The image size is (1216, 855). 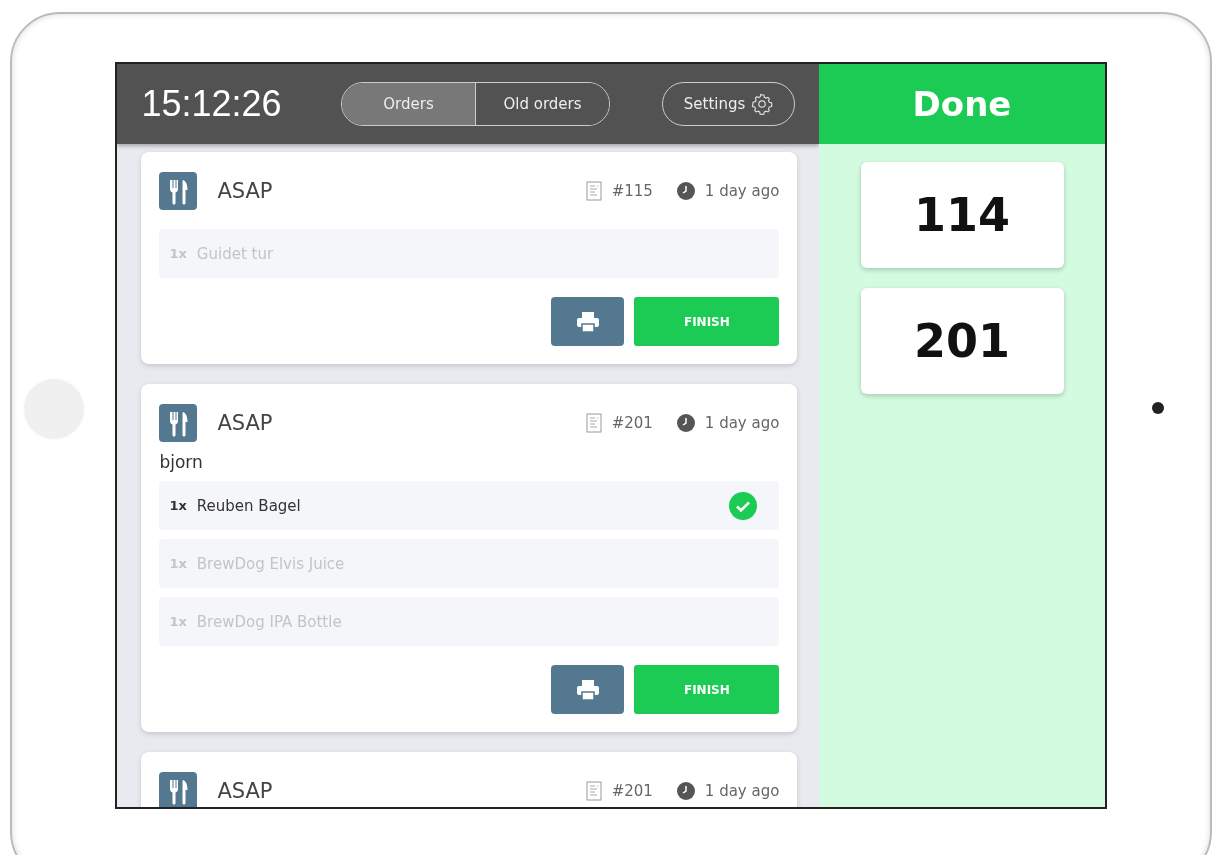 What do you see at coordinates (469, 505) in the screenshot?
I see `order-item: 1x Reuben Bagel` at bounding box center [469, 505].